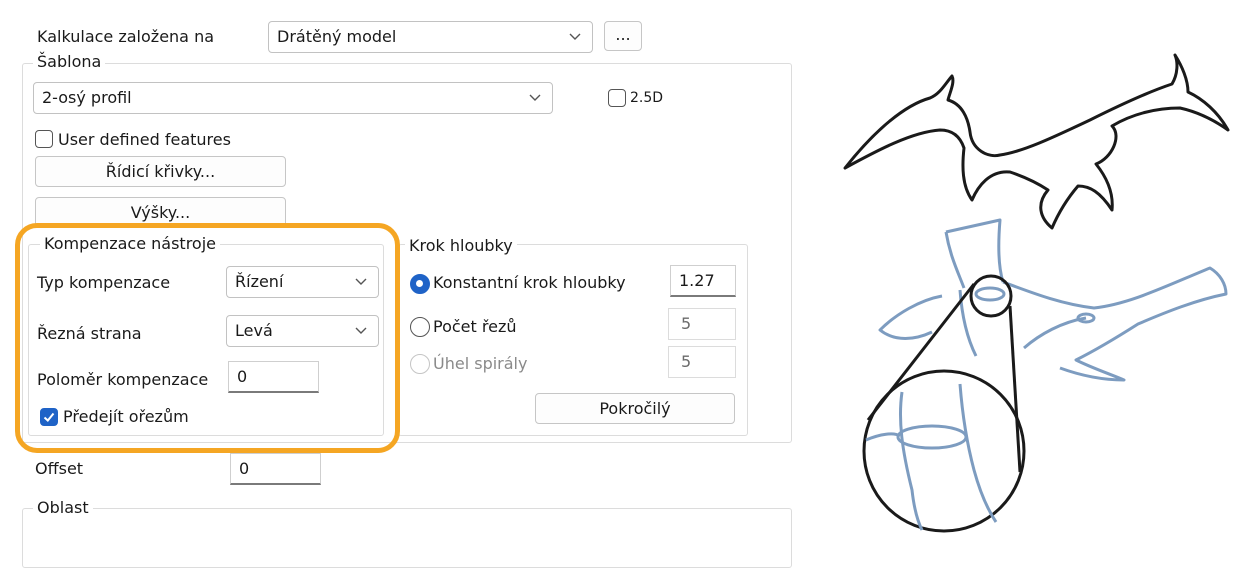  Describe the element at coordinates (44, 139) in the screenshot. I see `checkbox-user-defined` at that location.